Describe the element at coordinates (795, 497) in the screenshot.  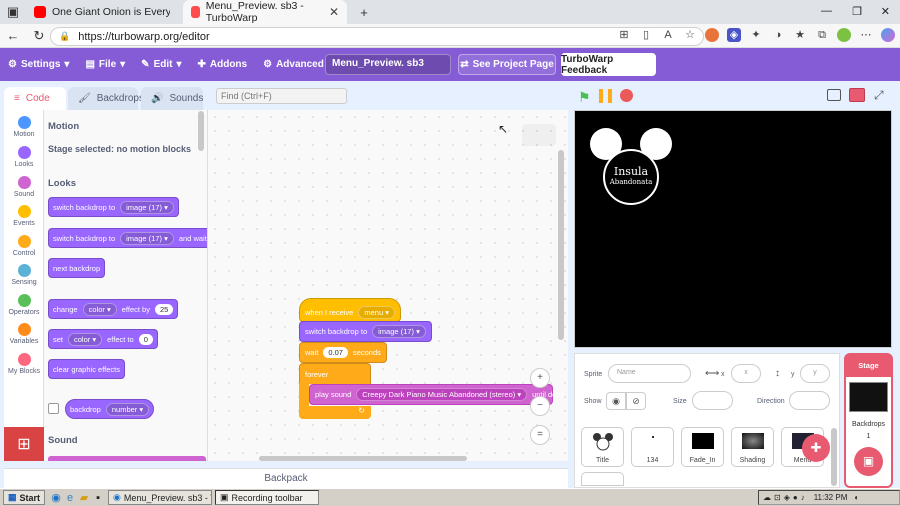
I see `tray-mic-icon: ●` at that location.